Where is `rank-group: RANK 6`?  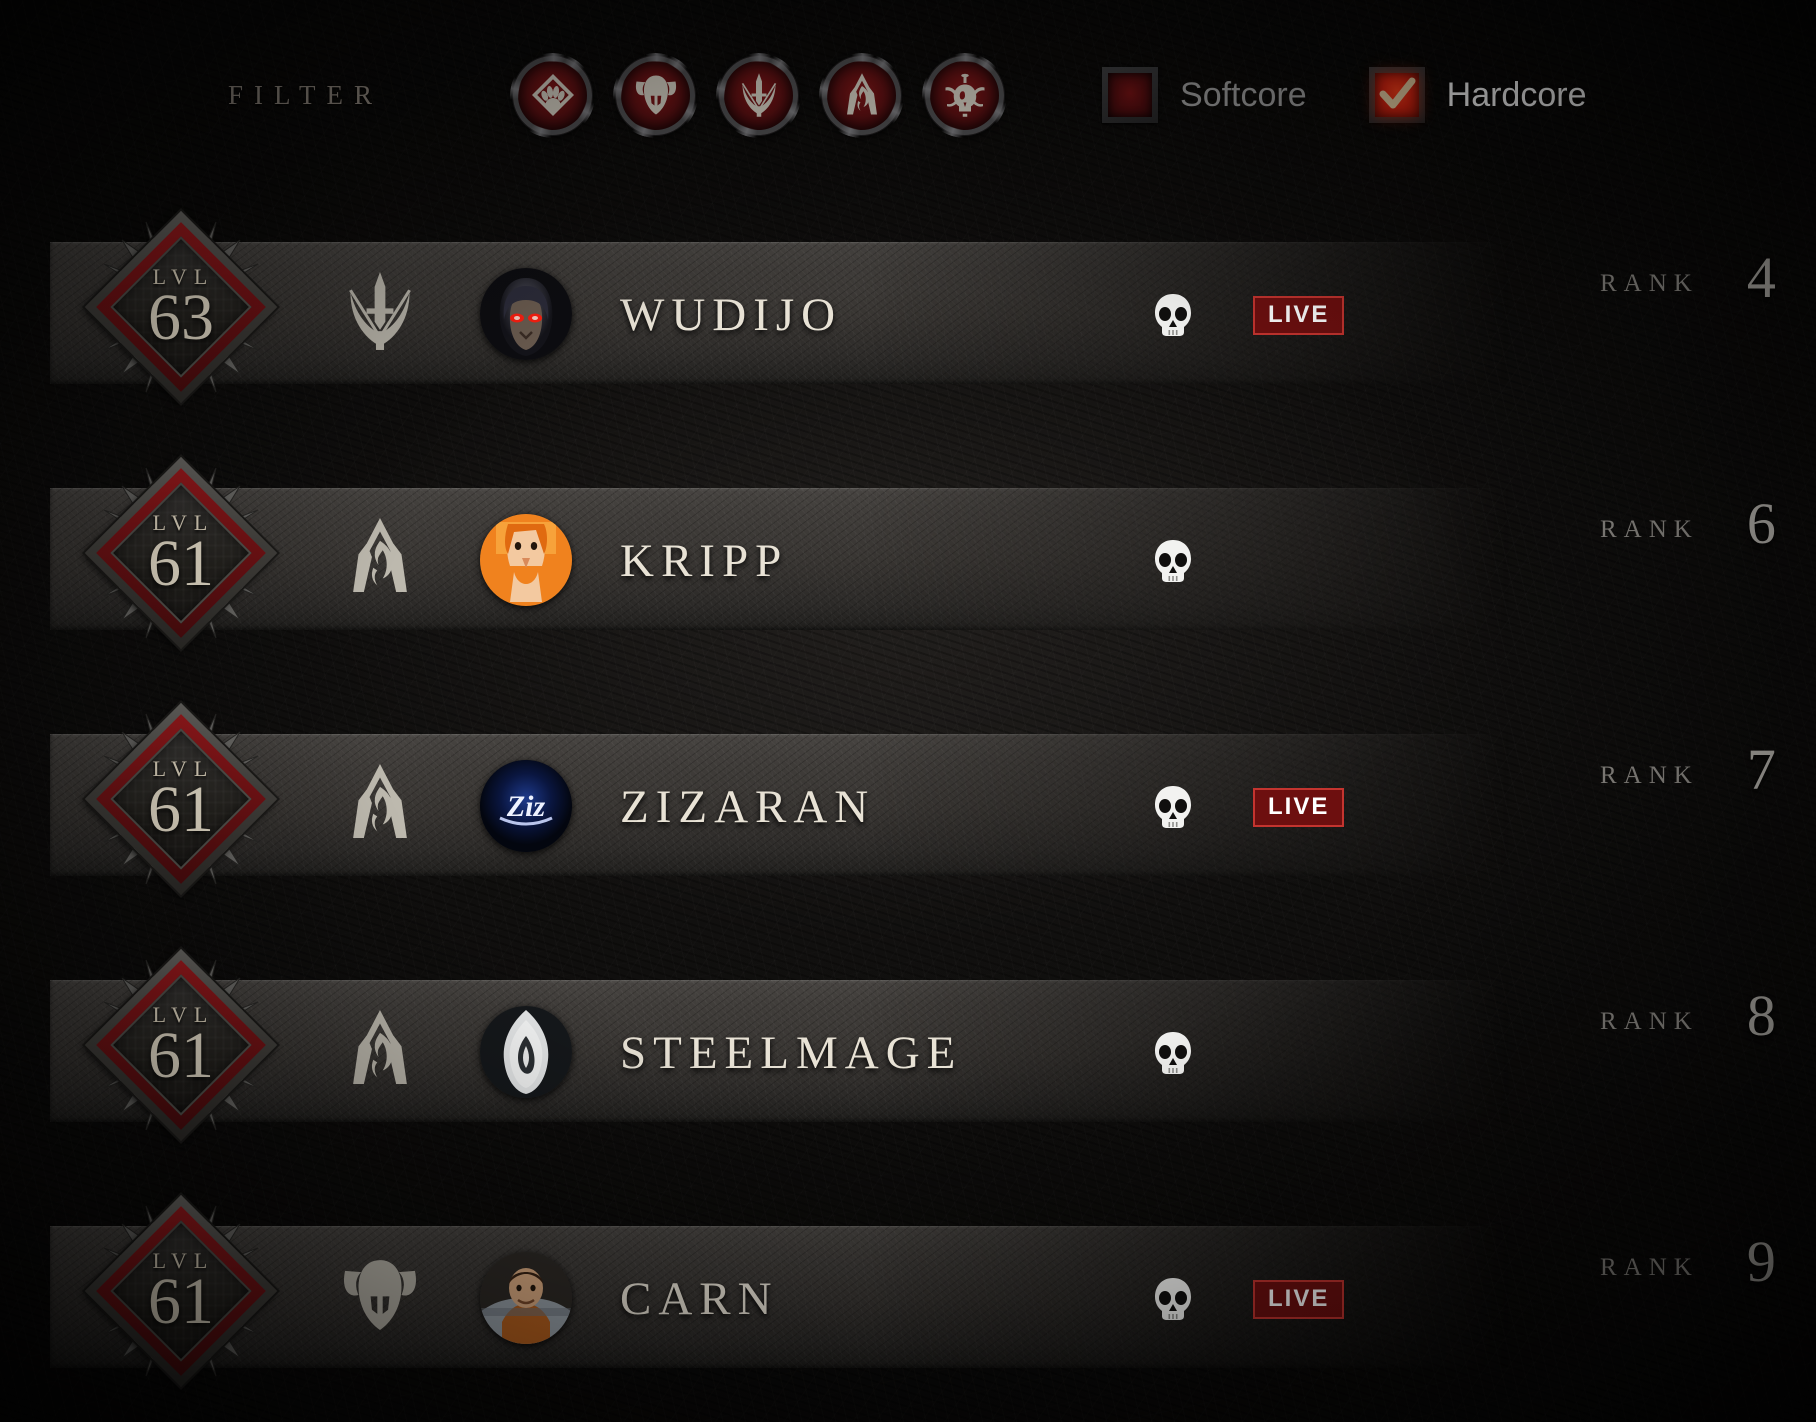
rank-group: RANK 6 is located at coordinates (1688, 561).